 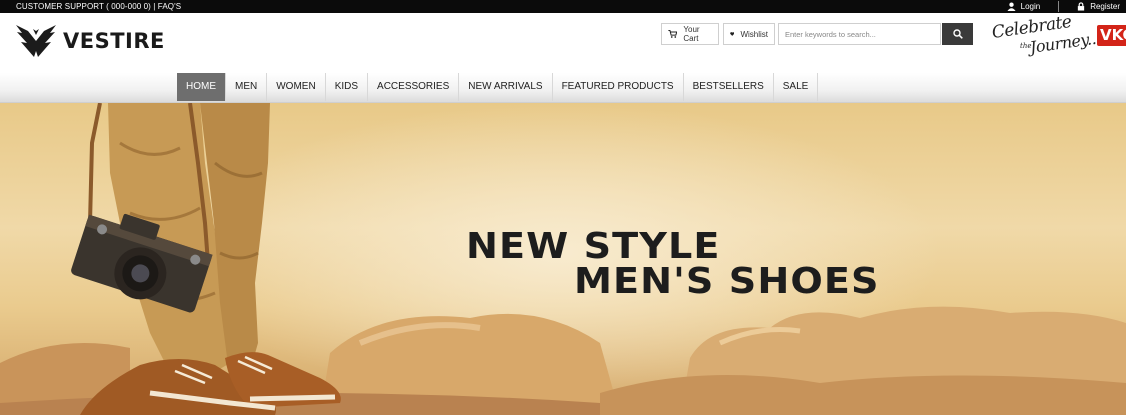 What do you see at coordinates (86, 6) in the screenshot?
I see `customer-support-text: CUSTOMER SUPPORT ( 000-000 0) |` at bounding box center [86, 6].